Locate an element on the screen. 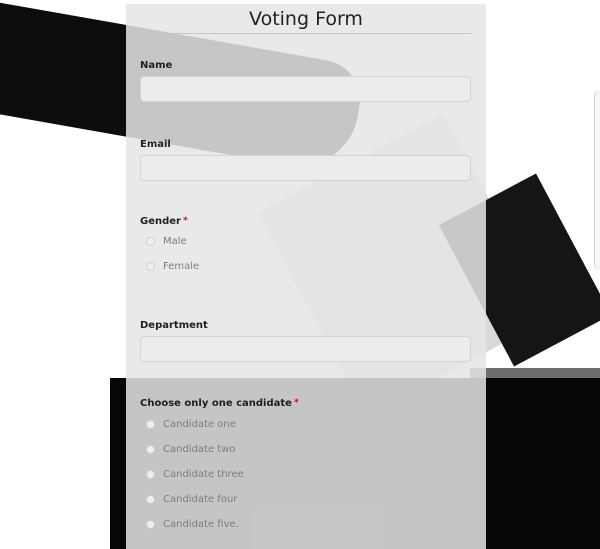 This screenshot has width=600, height=549. side-panel-edge is located at coordinates (597, 180).